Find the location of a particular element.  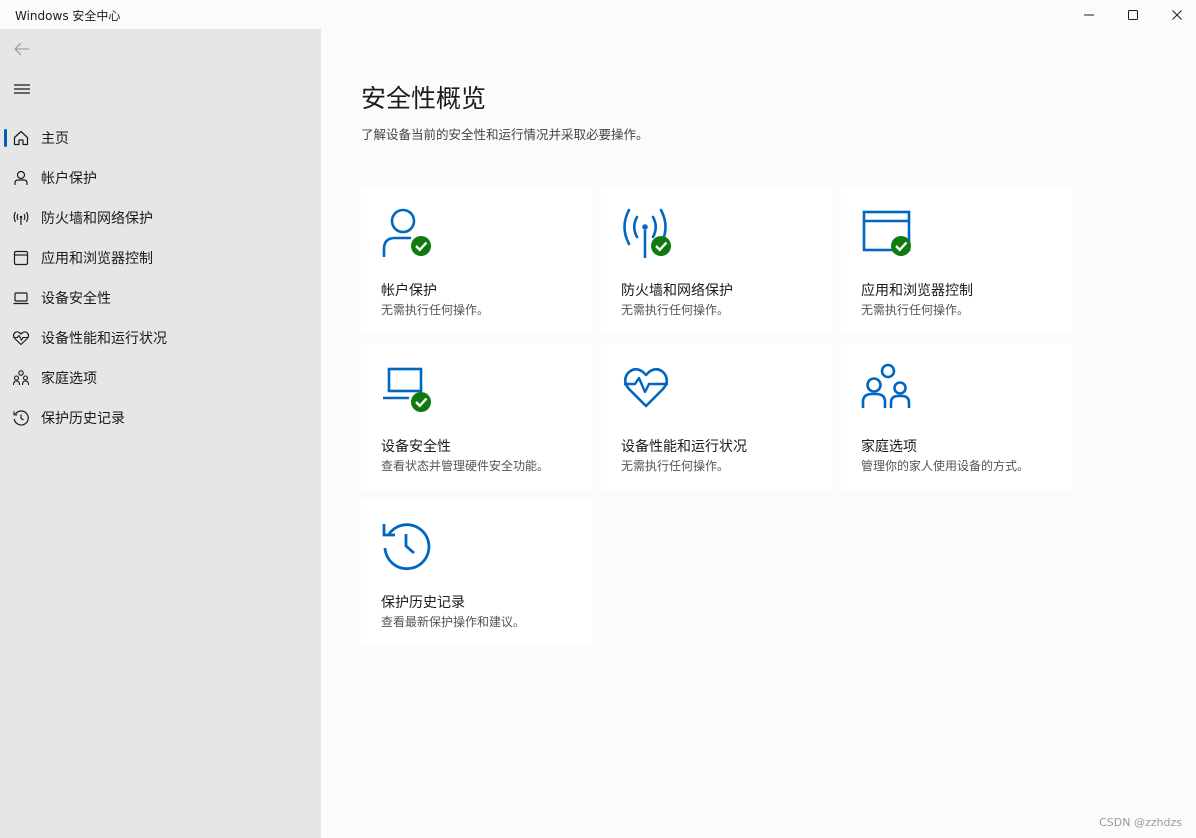

card-protection-history: 保护历史记录 查看最新保护操作和建议。 is located at coordinates (477, 573).